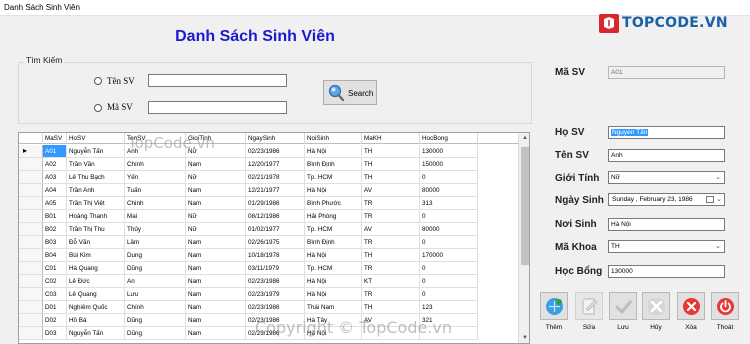 The height and width of the screenshot is (344, 750). I want to click on table-cell: Yến, so click(155, 177).